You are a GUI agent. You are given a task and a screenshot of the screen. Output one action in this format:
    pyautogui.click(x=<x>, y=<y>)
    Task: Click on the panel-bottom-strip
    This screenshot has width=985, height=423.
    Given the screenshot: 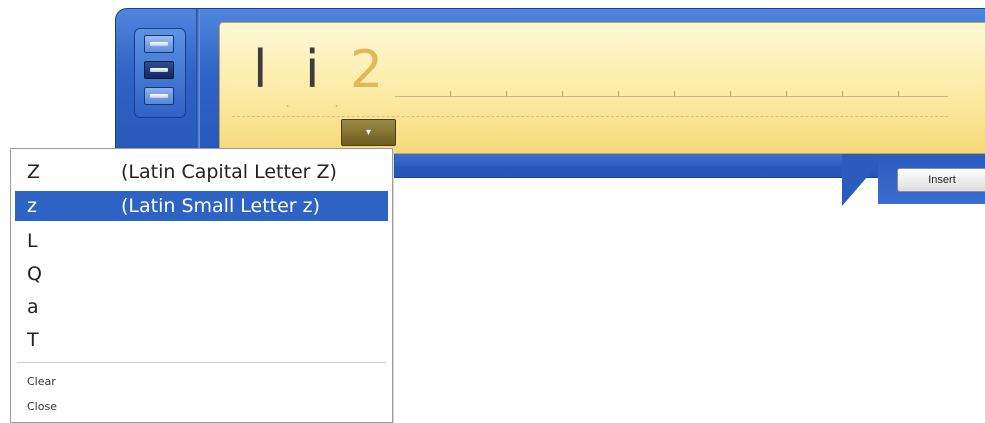 What is the action you would take?
    pyautogui.click(x=625, y=160)
    